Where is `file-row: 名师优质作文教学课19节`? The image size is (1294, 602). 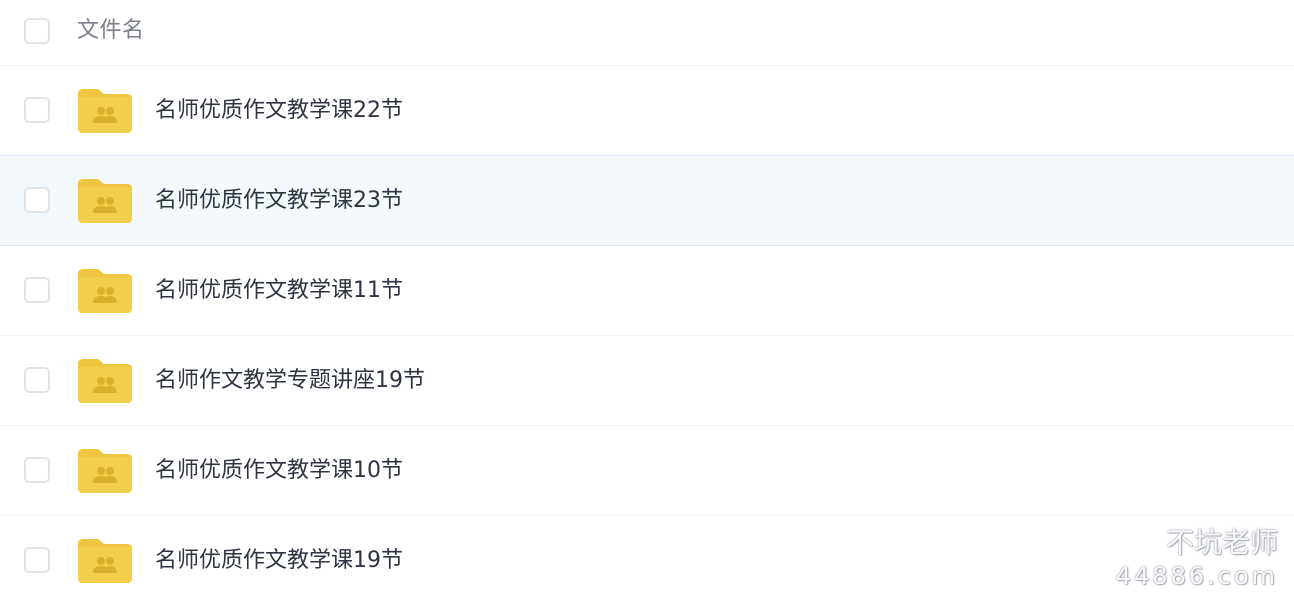 file-row: 名师优质作文教学课19节 is located at coordinates (647, 559).